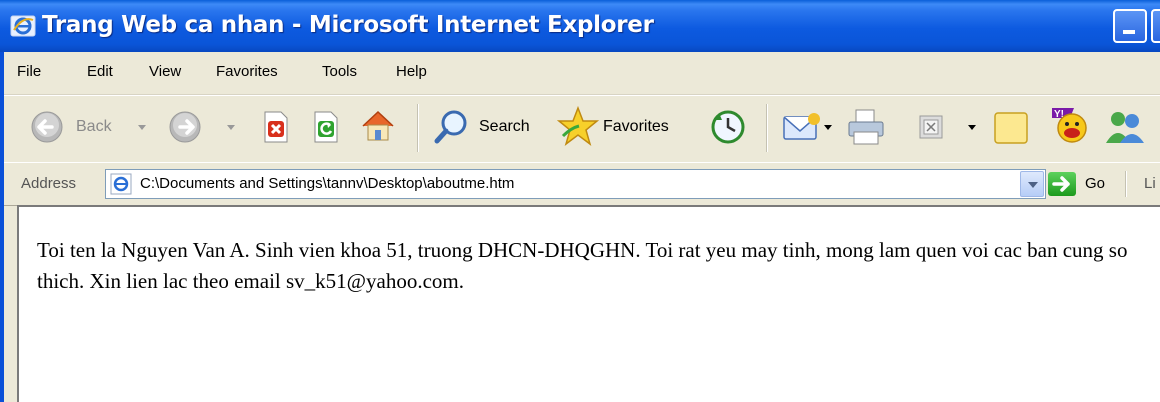 The height and width of the screenshot is (402, 1160). I want to click on history-icon, so click(728, 127).